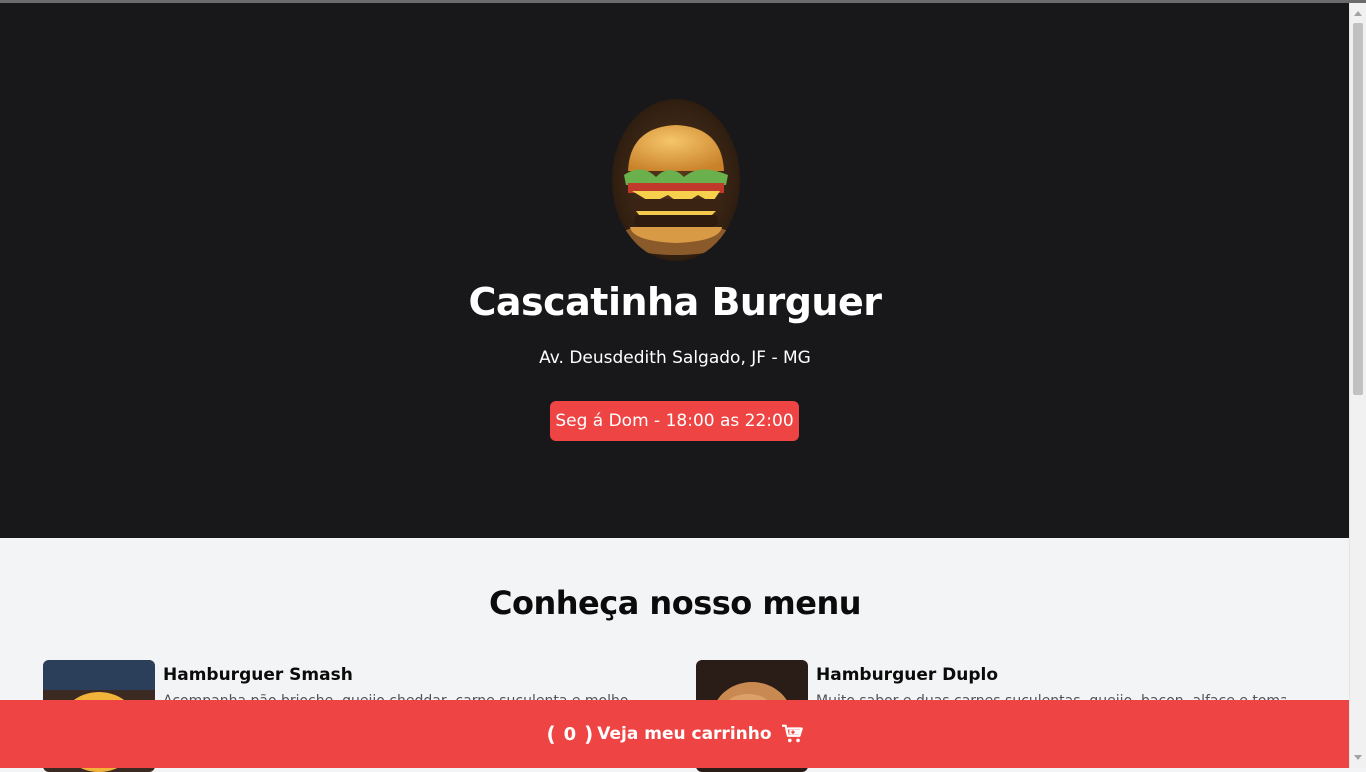 The height and width of the screenshot is (772, 1366). What do you see at coordinates (1358, 13) in the screenshot?
I see `scroll-up-icon` at bounding box center [1358, 13].